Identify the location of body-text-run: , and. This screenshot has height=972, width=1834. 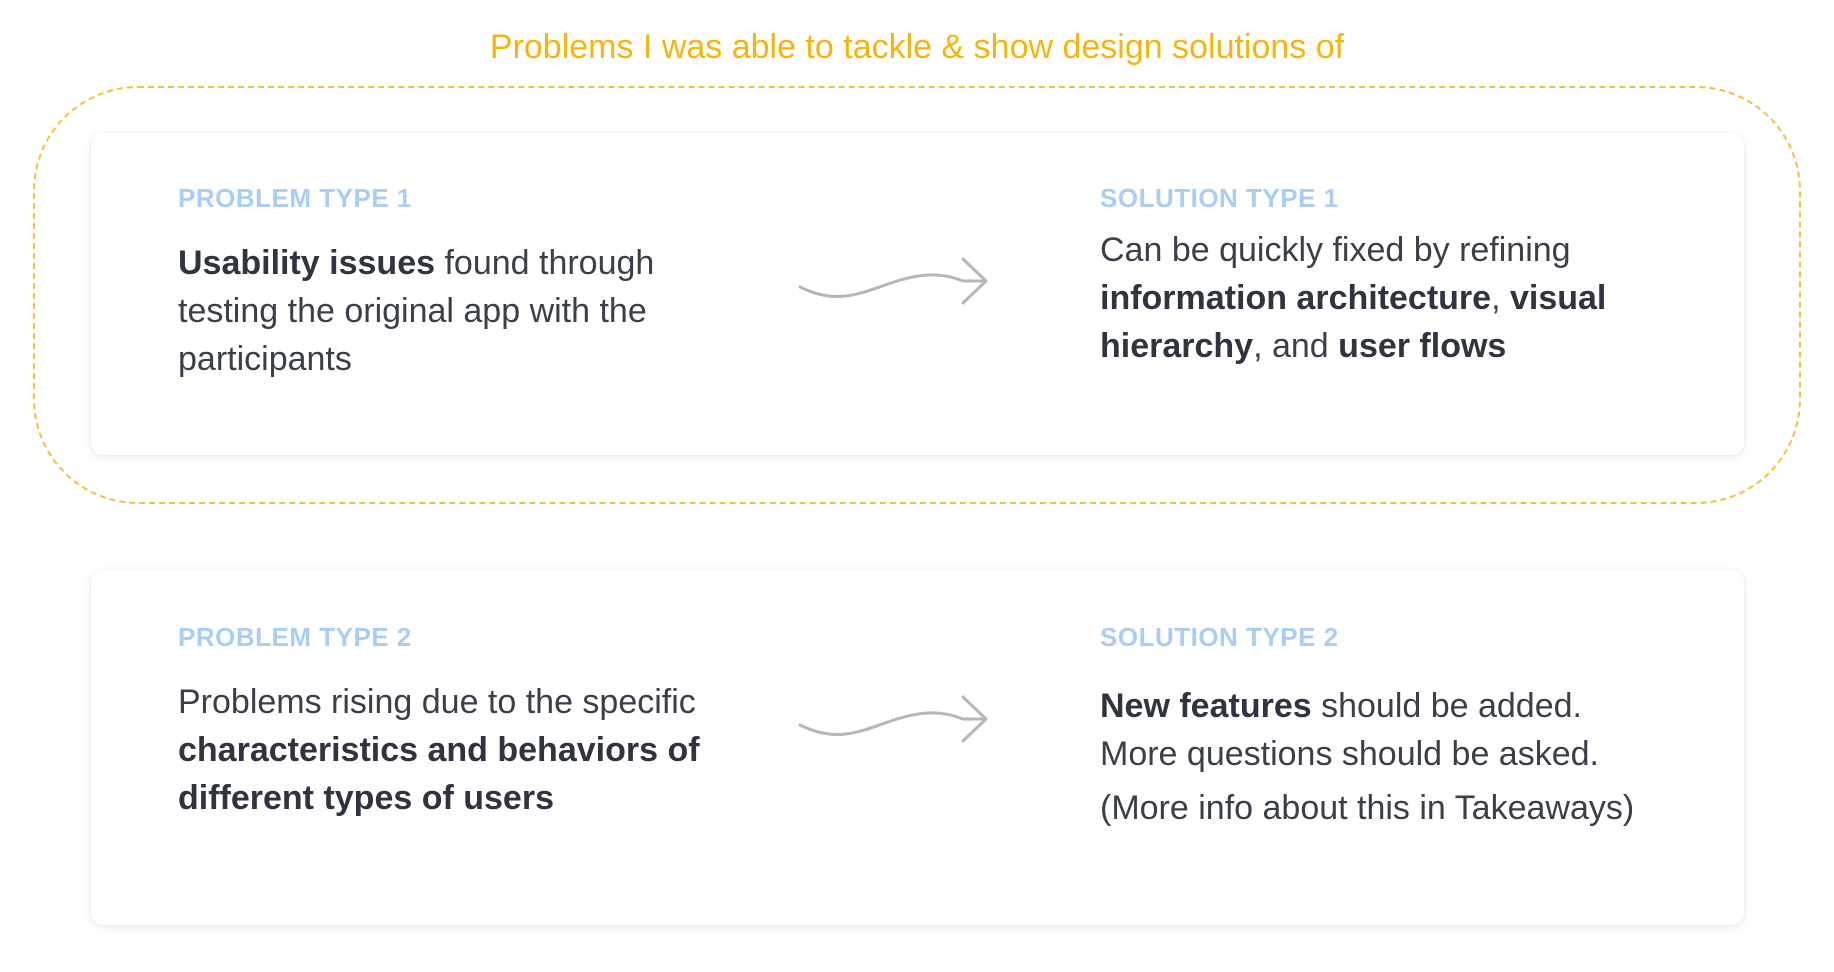
(1296, 346).